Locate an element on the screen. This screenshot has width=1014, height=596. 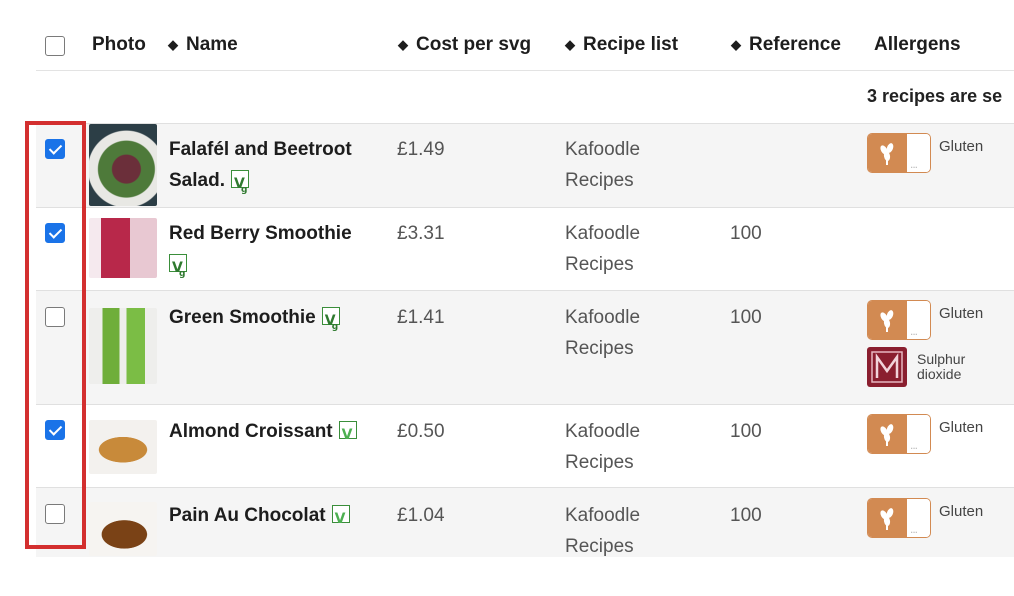
recipe-name: Green Smoothie is located at coordinates (274, 322).